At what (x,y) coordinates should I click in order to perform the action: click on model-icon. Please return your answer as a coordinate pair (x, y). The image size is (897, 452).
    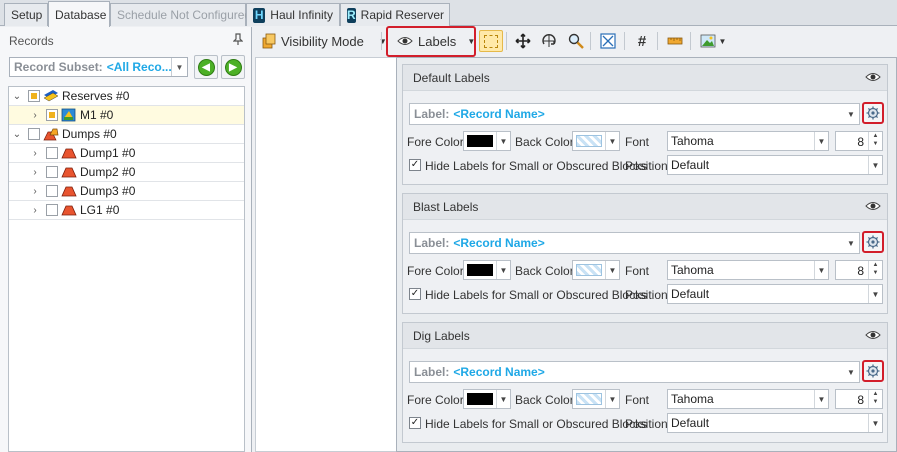
    Looking at the image, I should click on (68, 115).